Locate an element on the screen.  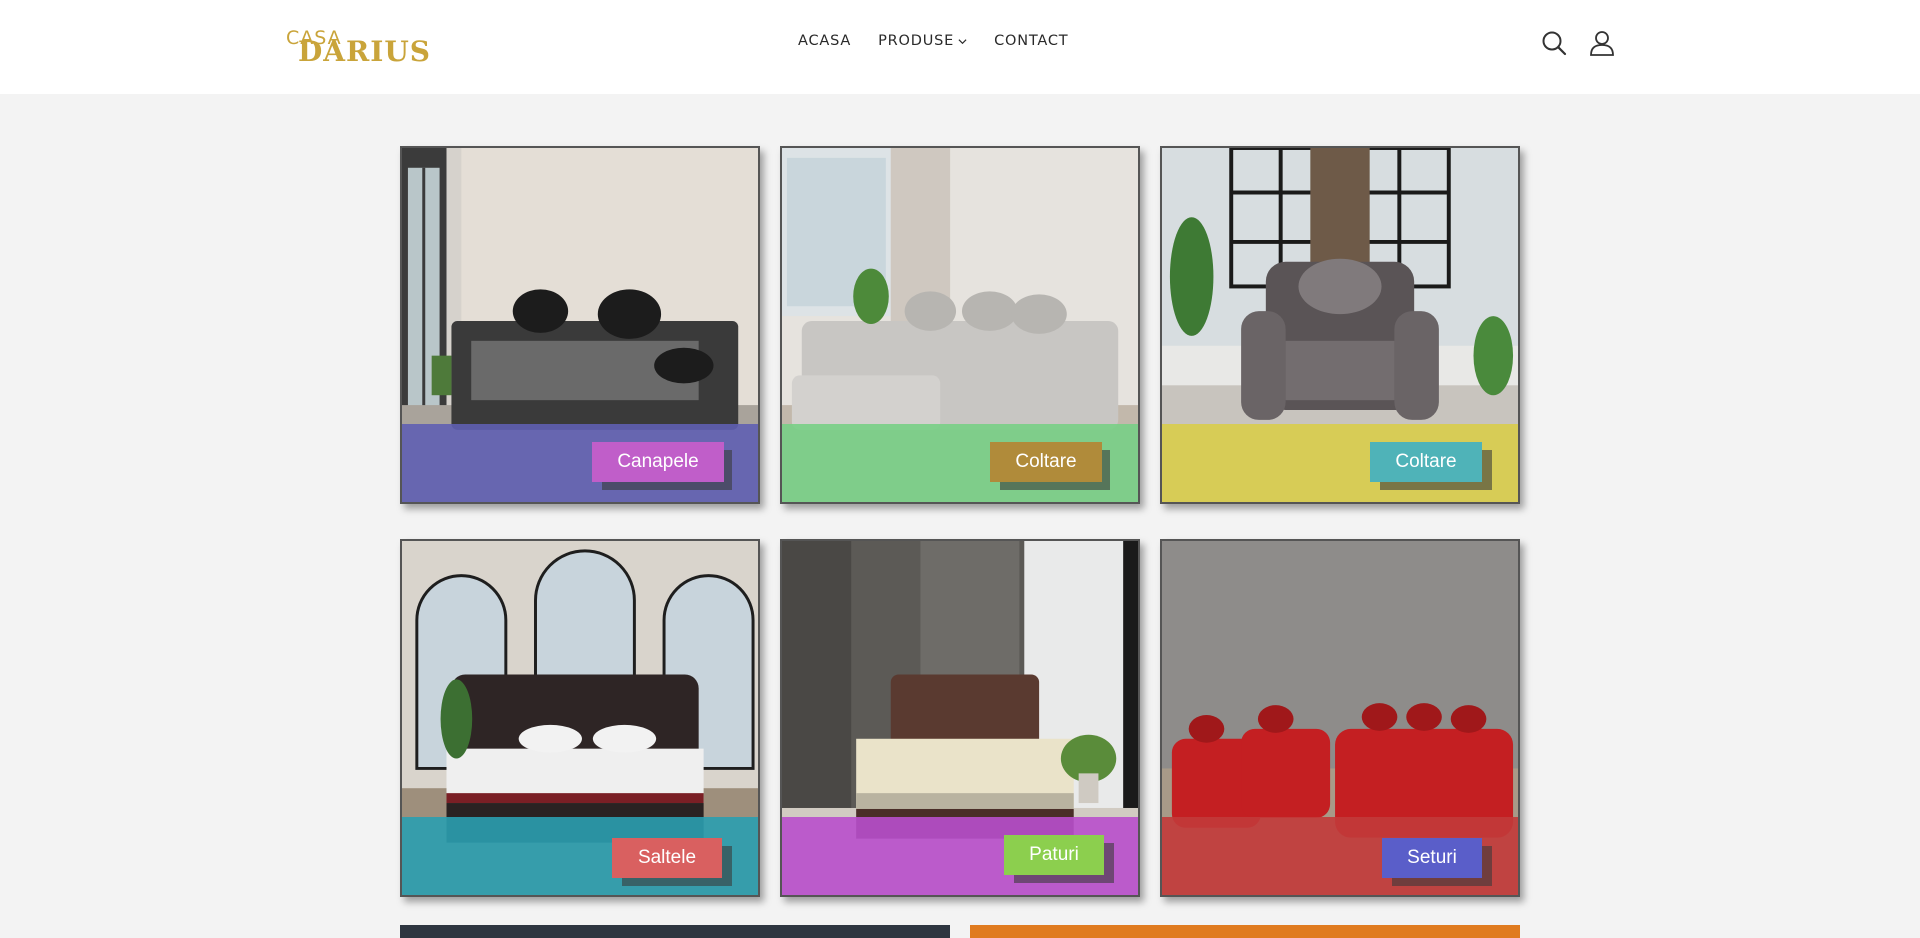
category-tile-saltele: Saltele is located at coordinates (580, 718).